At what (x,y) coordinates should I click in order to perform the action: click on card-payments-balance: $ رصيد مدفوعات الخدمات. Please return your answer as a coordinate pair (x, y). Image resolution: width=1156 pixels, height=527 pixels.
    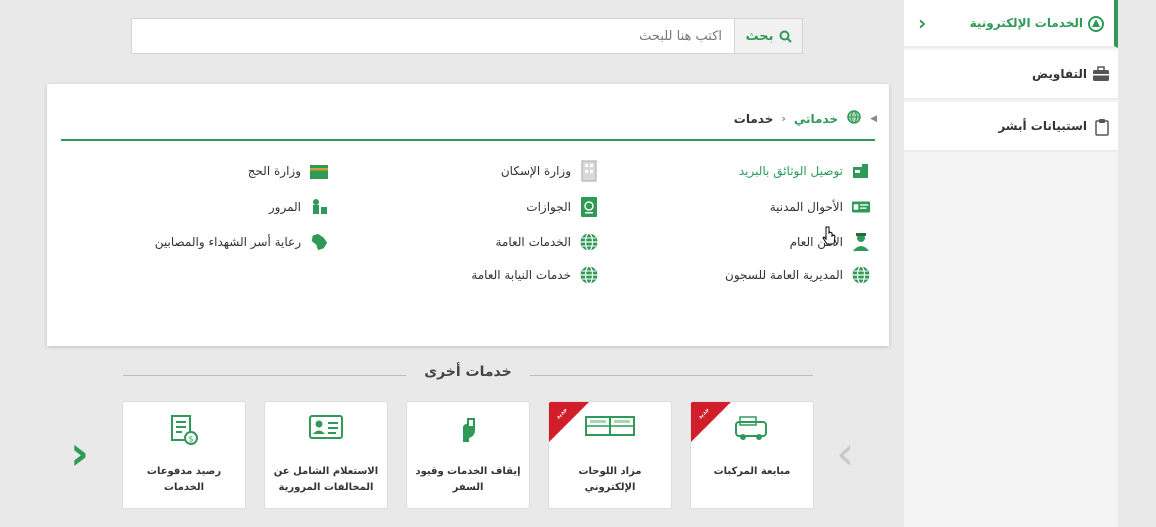
    Looking at the image, I should click on (184, 455).